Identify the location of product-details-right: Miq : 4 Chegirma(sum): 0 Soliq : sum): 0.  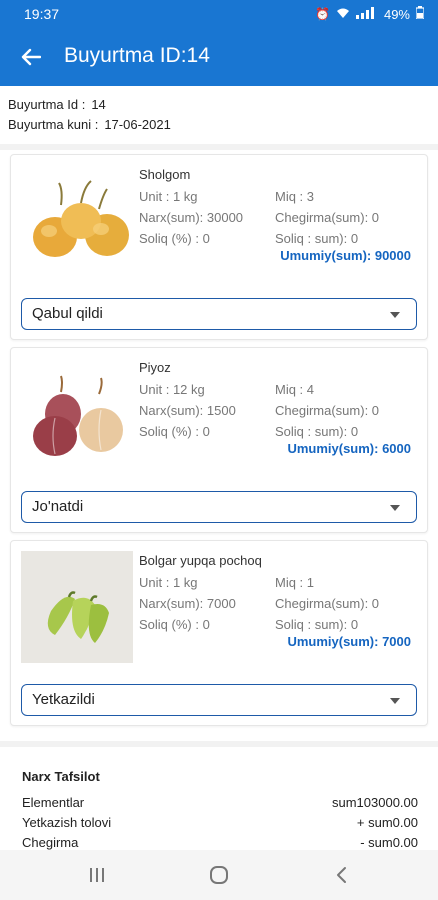
(327, 410).